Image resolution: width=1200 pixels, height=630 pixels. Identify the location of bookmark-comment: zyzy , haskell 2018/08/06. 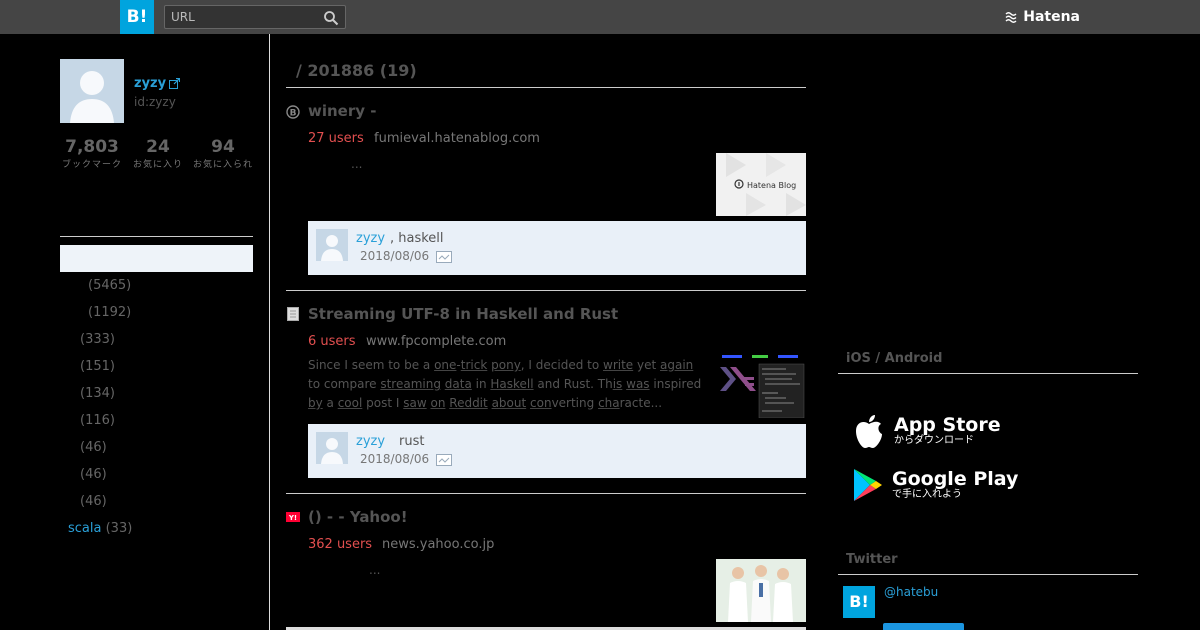
(557, 248).